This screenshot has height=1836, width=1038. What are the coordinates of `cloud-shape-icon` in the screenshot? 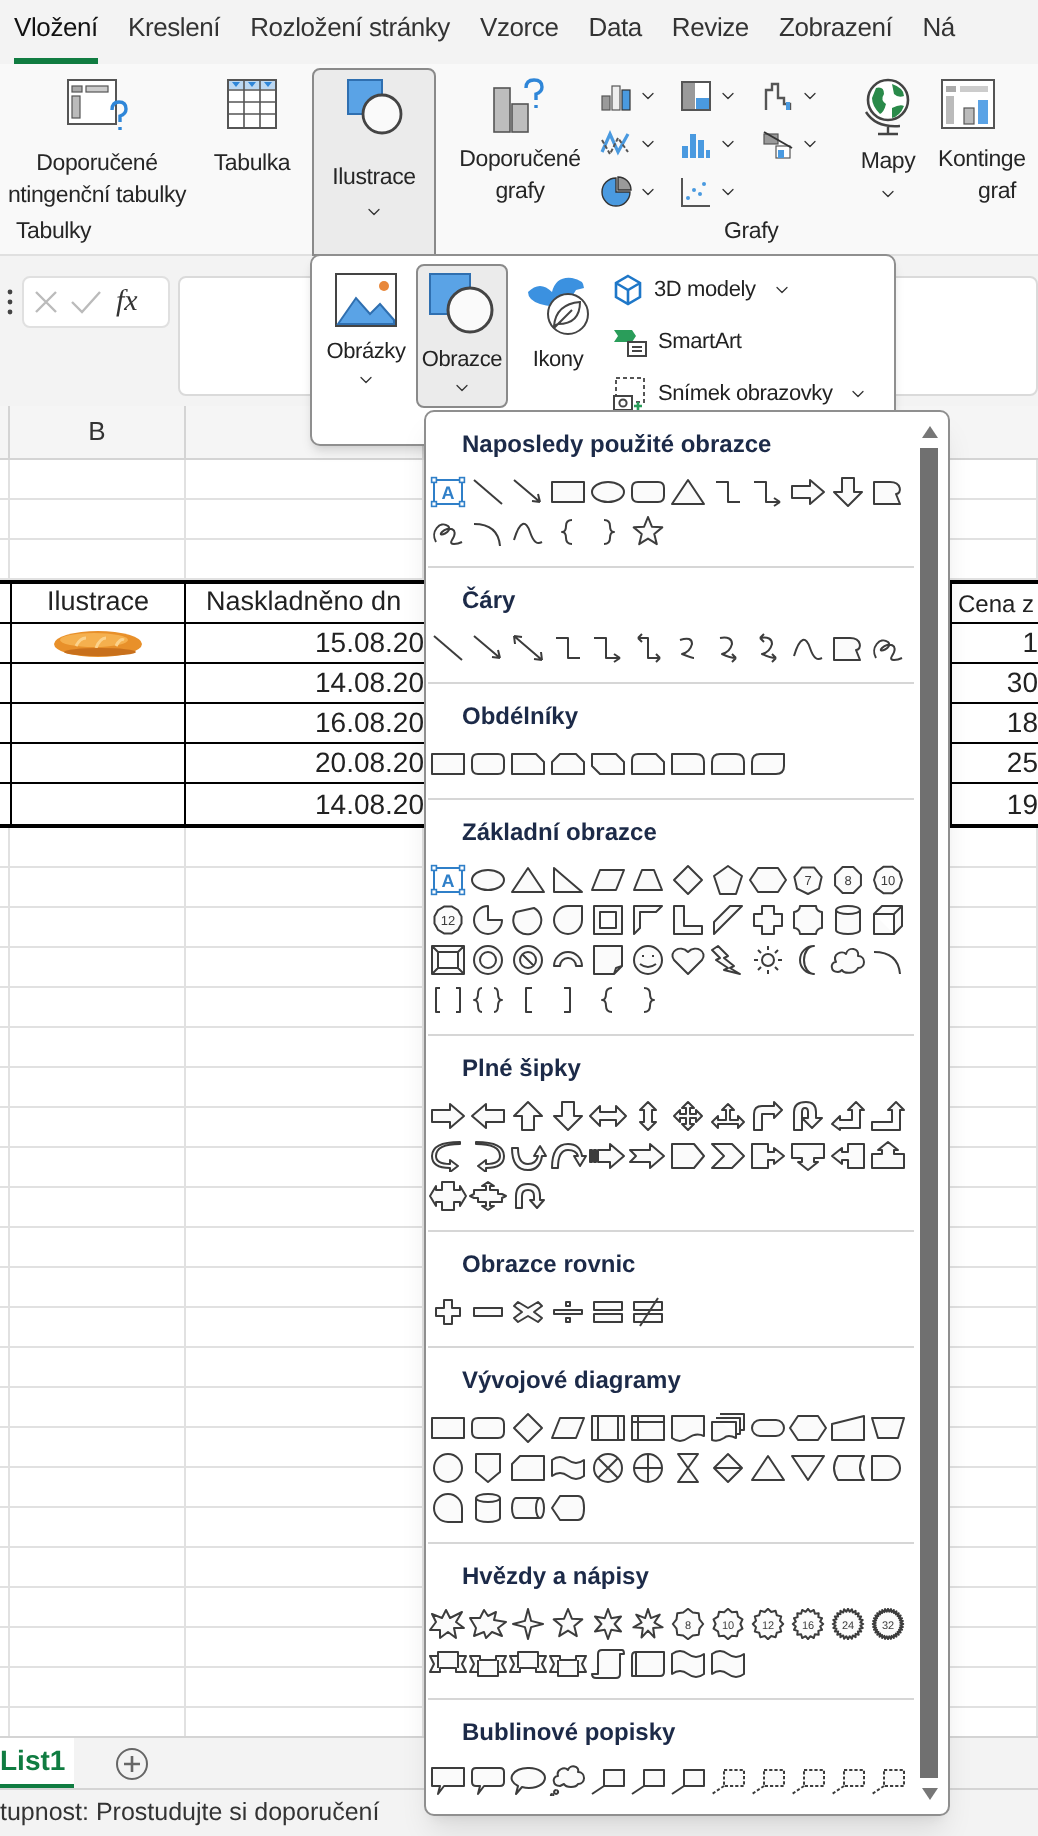 It's located at (848, 960).